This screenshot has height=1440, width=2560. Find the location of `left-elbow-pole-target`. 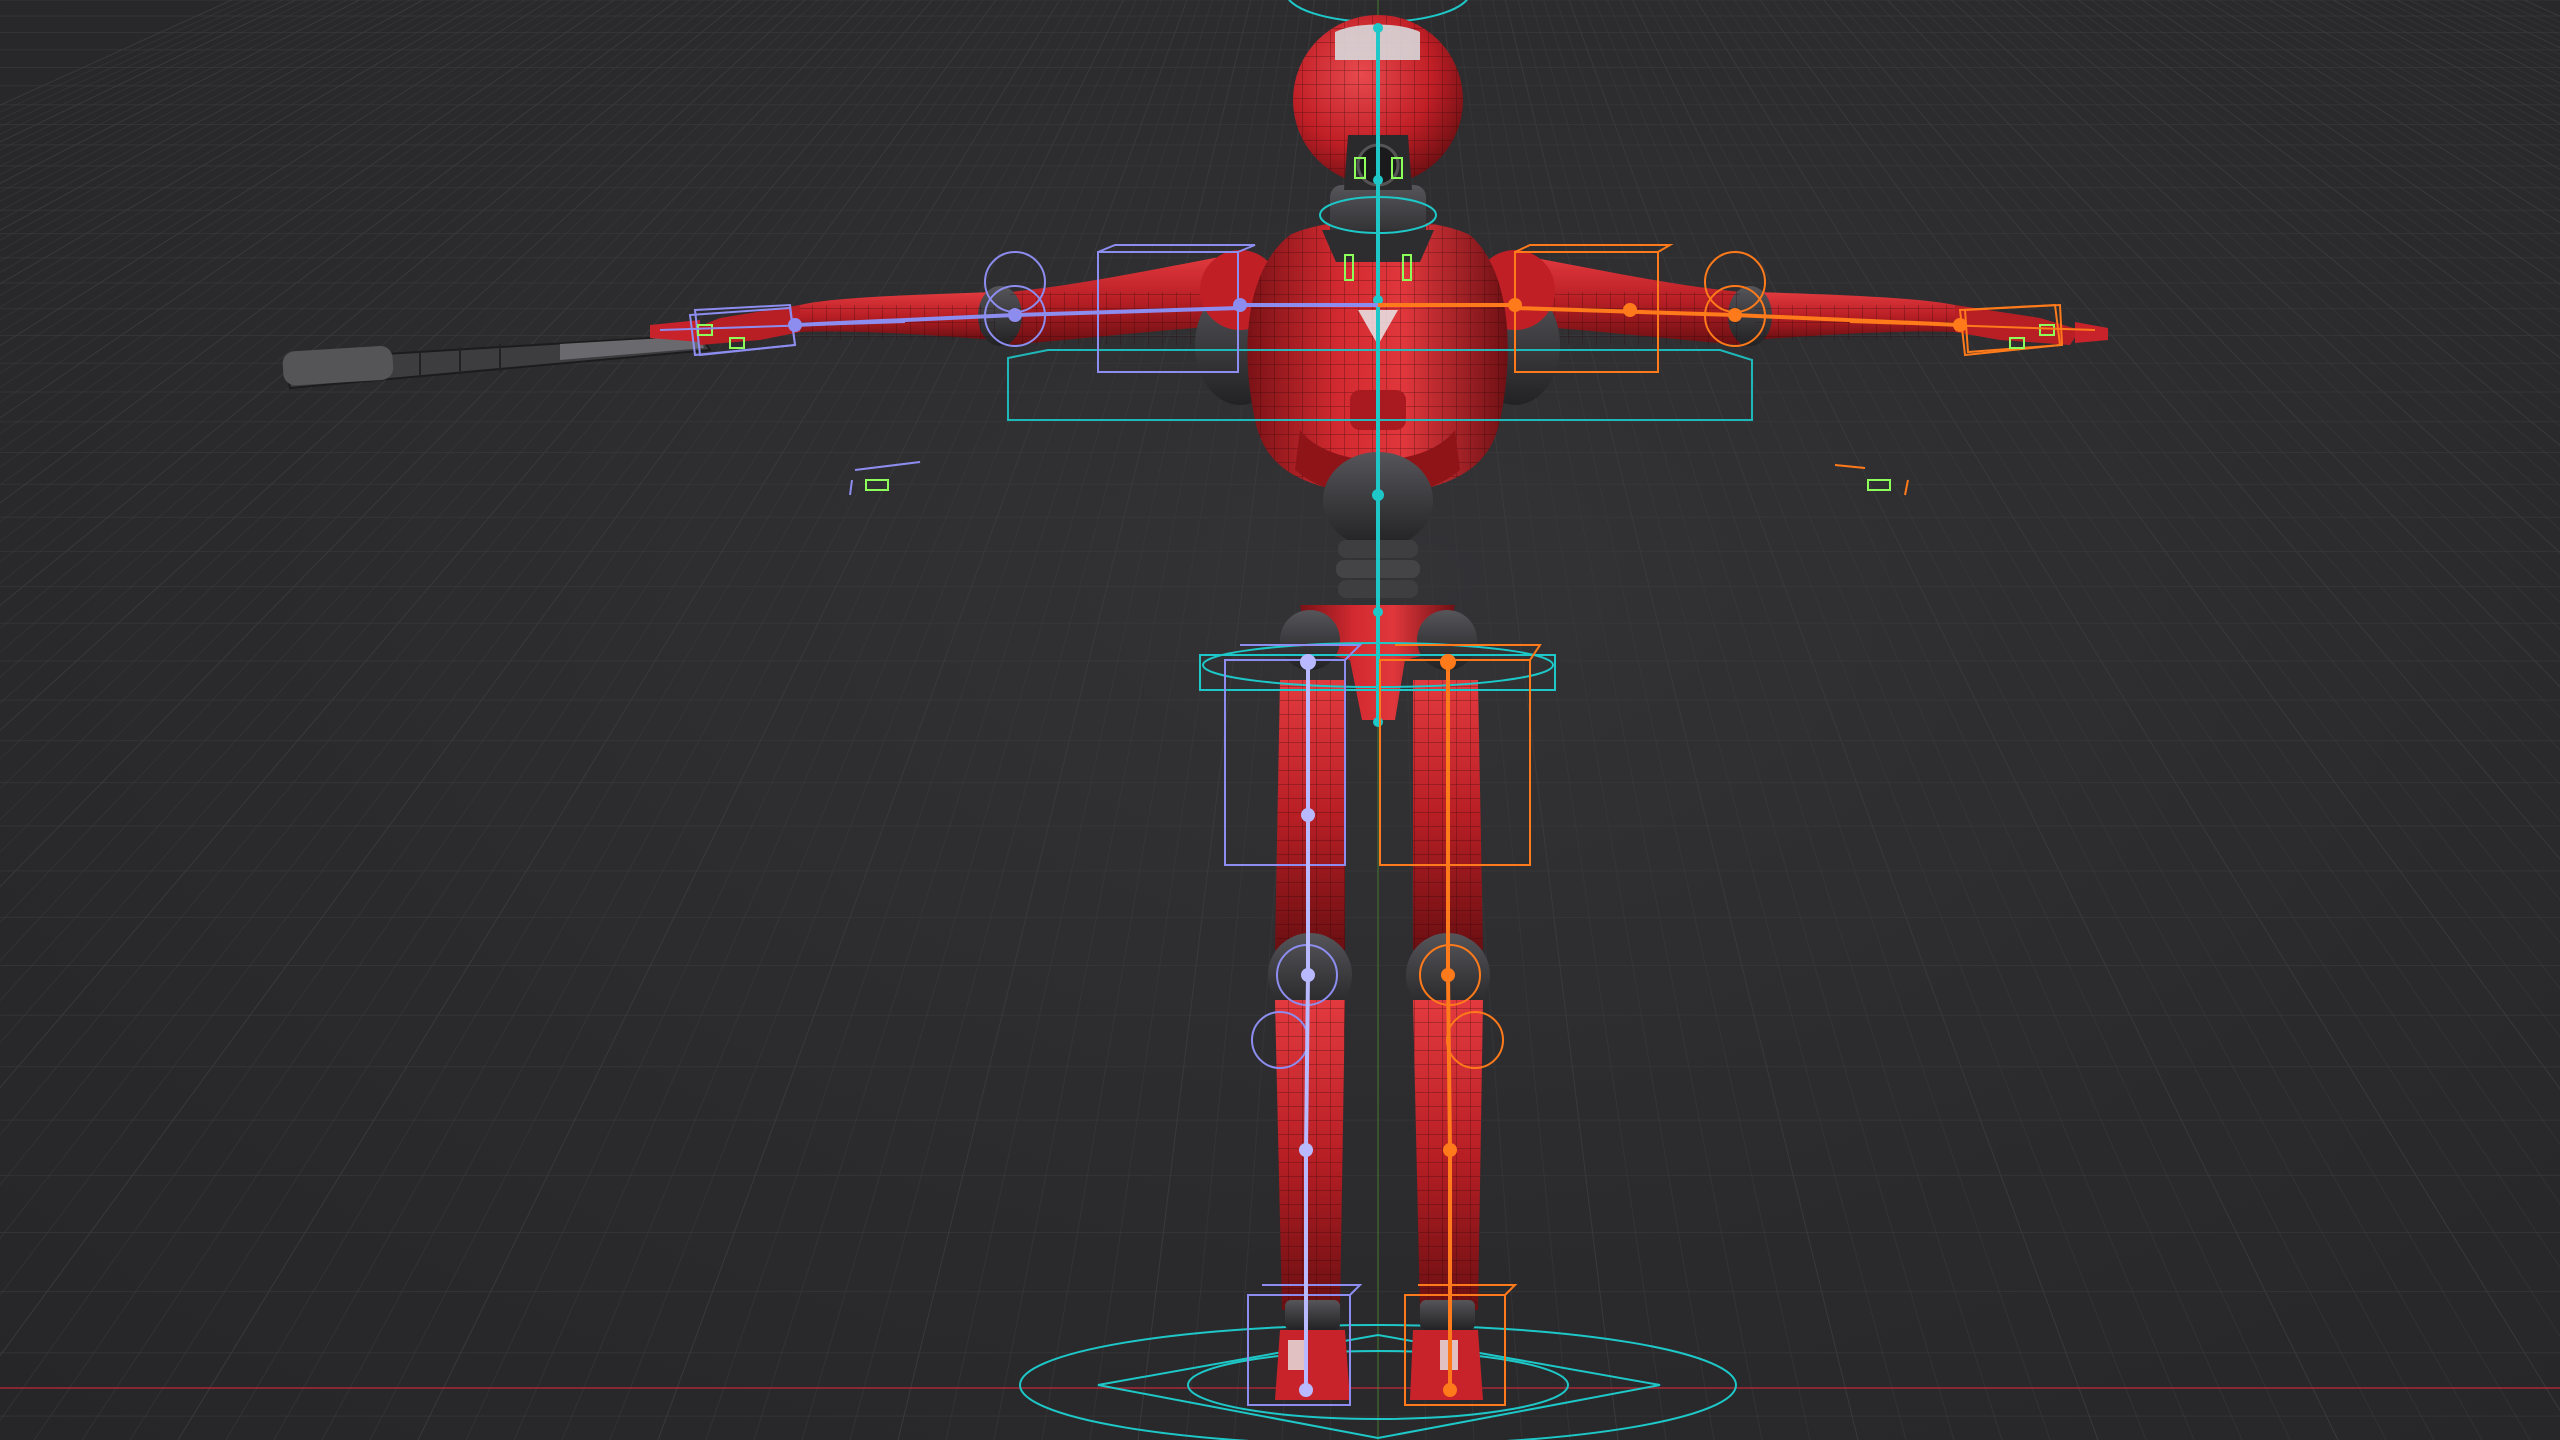

left-elbow-pole-target is located at coordinates (885, 478).